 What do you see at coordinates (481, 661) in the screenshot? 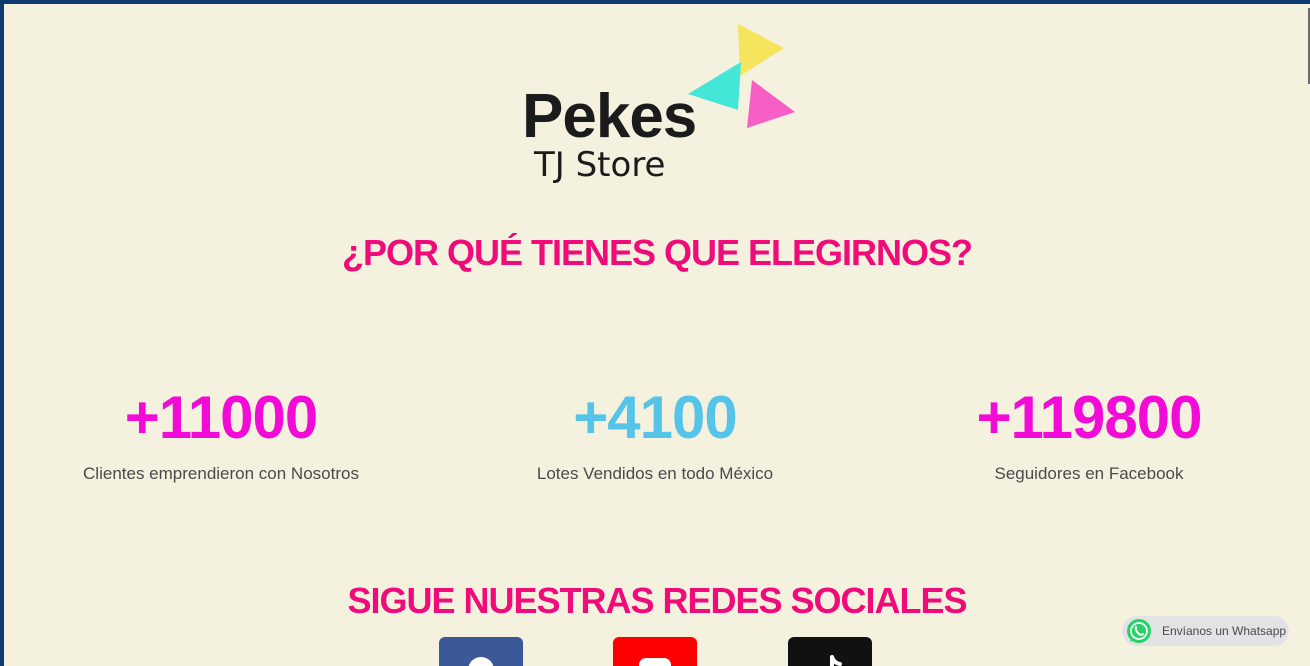
I see `facebook-icon` at bounding box center [481, 661].